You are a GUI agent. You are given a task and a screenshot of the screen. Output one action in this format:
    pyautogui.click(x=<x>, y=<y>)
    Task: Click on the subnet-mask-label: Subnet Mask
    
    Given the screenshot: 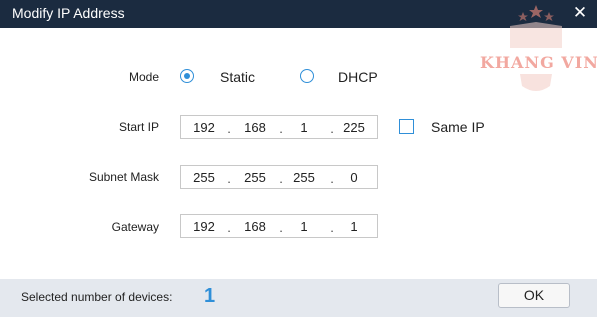 What is the action you would take?
    pyautogui.click(x=123, y=177)
    